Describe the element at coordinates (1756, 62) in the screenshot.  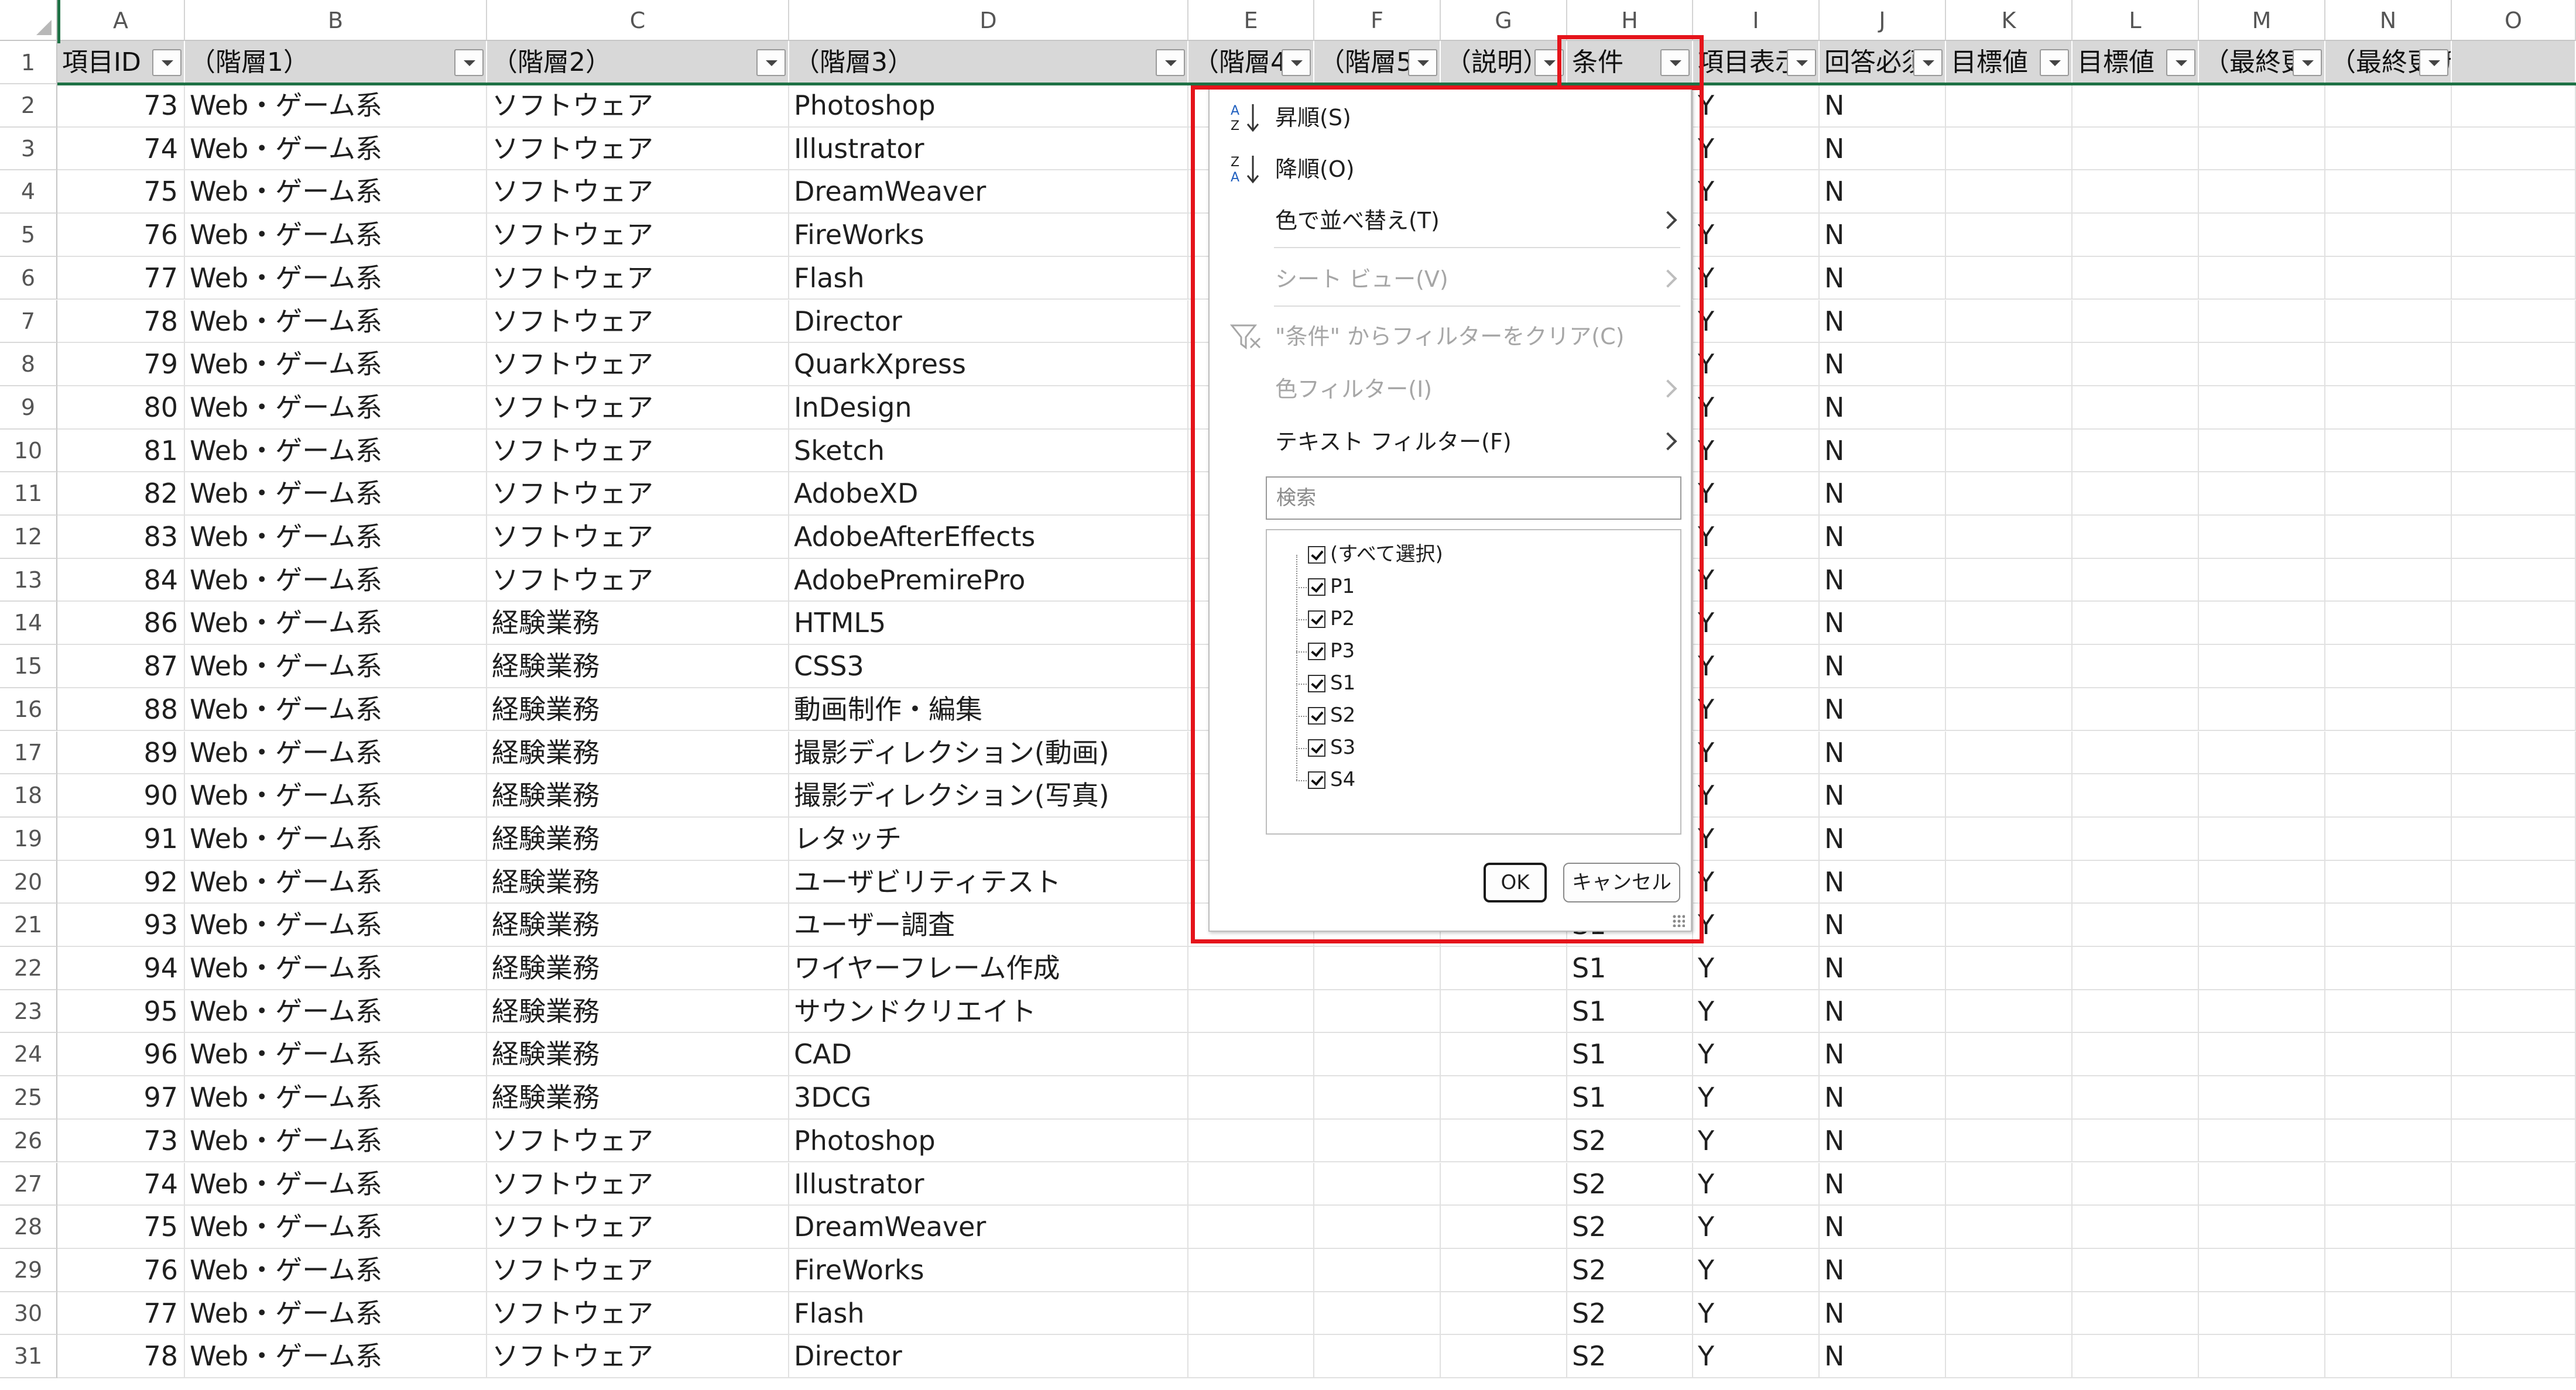
I see `header-cell: 項目表示` at that location.